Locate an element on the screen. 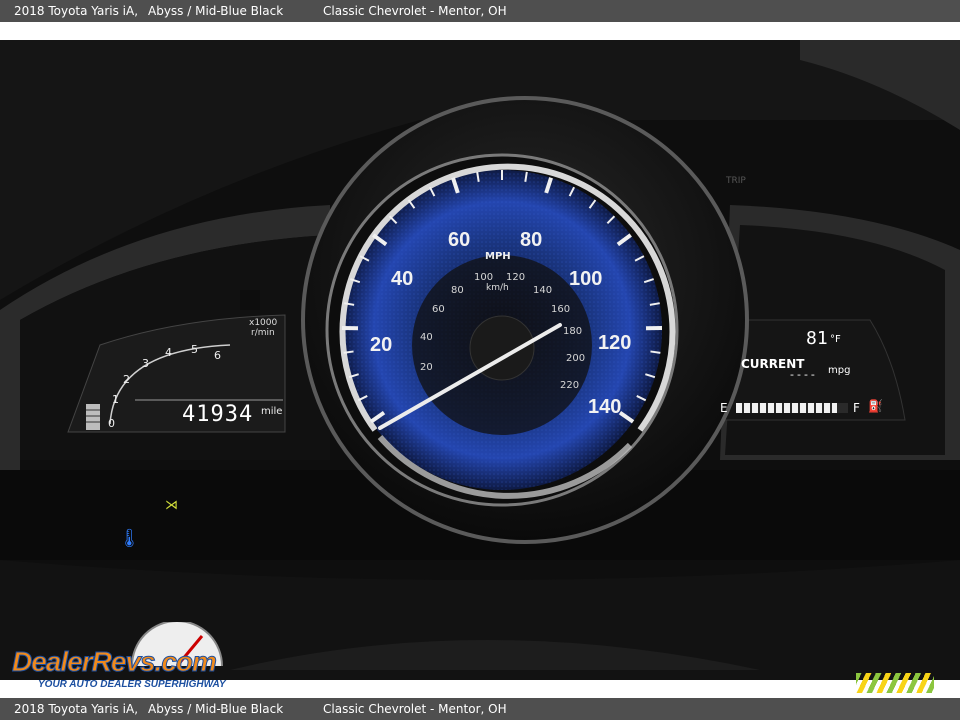 The height and width of the screenshot is (720, 960). stripes-logo-icon is located at coordinates (895, 683).